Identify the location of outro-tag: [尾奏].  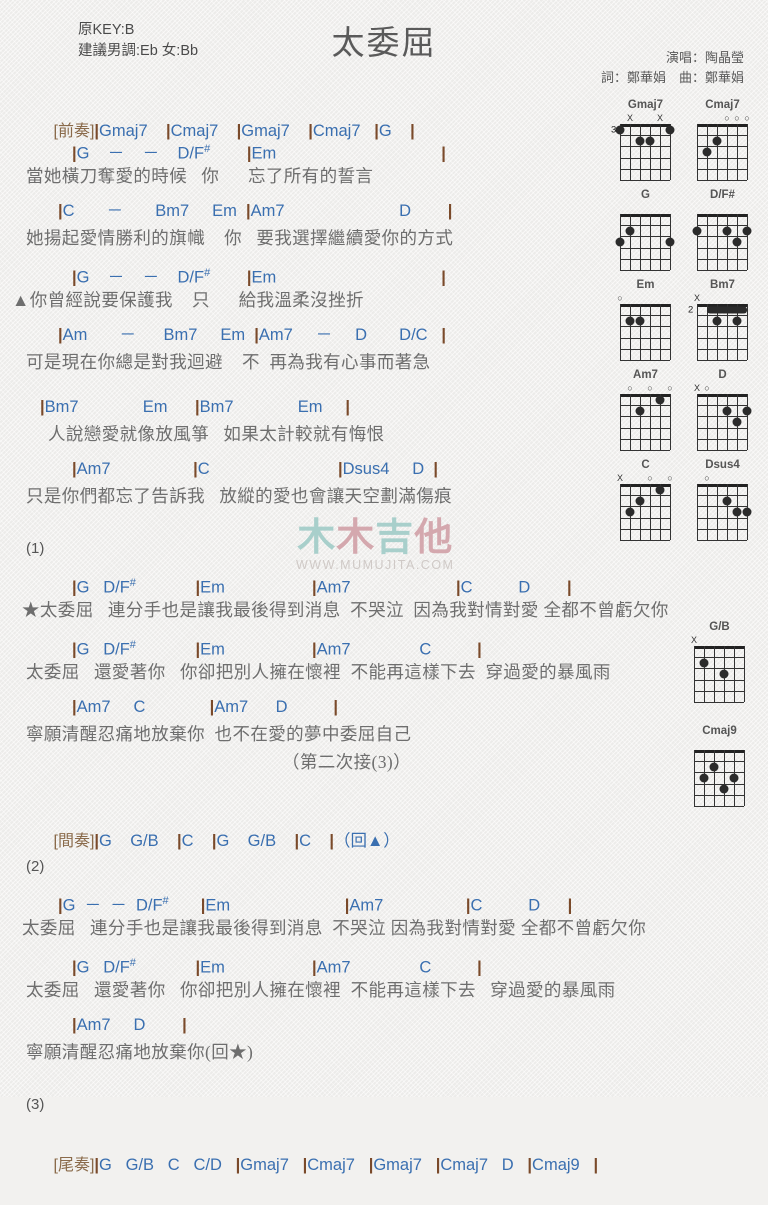
(74, 1165).